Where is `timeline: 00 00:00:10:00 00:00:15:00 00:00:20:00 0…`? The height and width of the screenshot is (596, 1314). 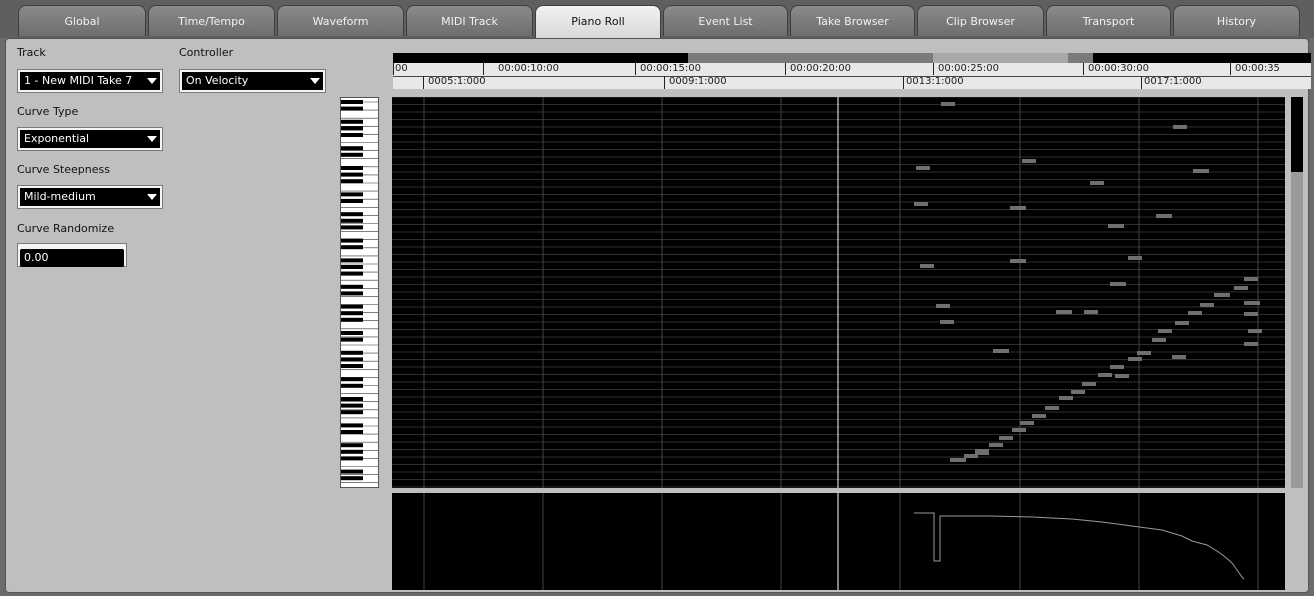
timeline: 00 00:00:10:00 00:00:15:00 00:00:20:00 0… is located at coordinates (852, 71).